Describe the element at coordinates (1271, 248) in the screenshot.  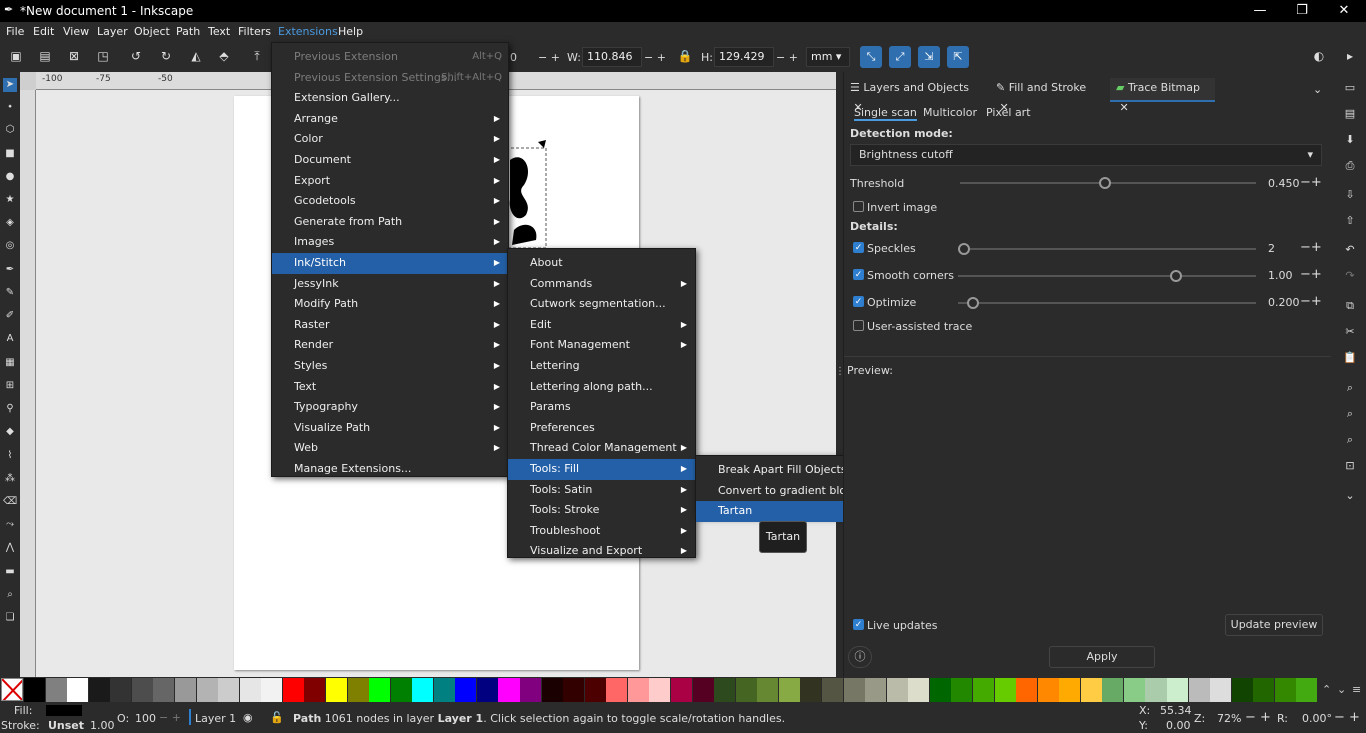
I see `speckles-value: 2` at that location.